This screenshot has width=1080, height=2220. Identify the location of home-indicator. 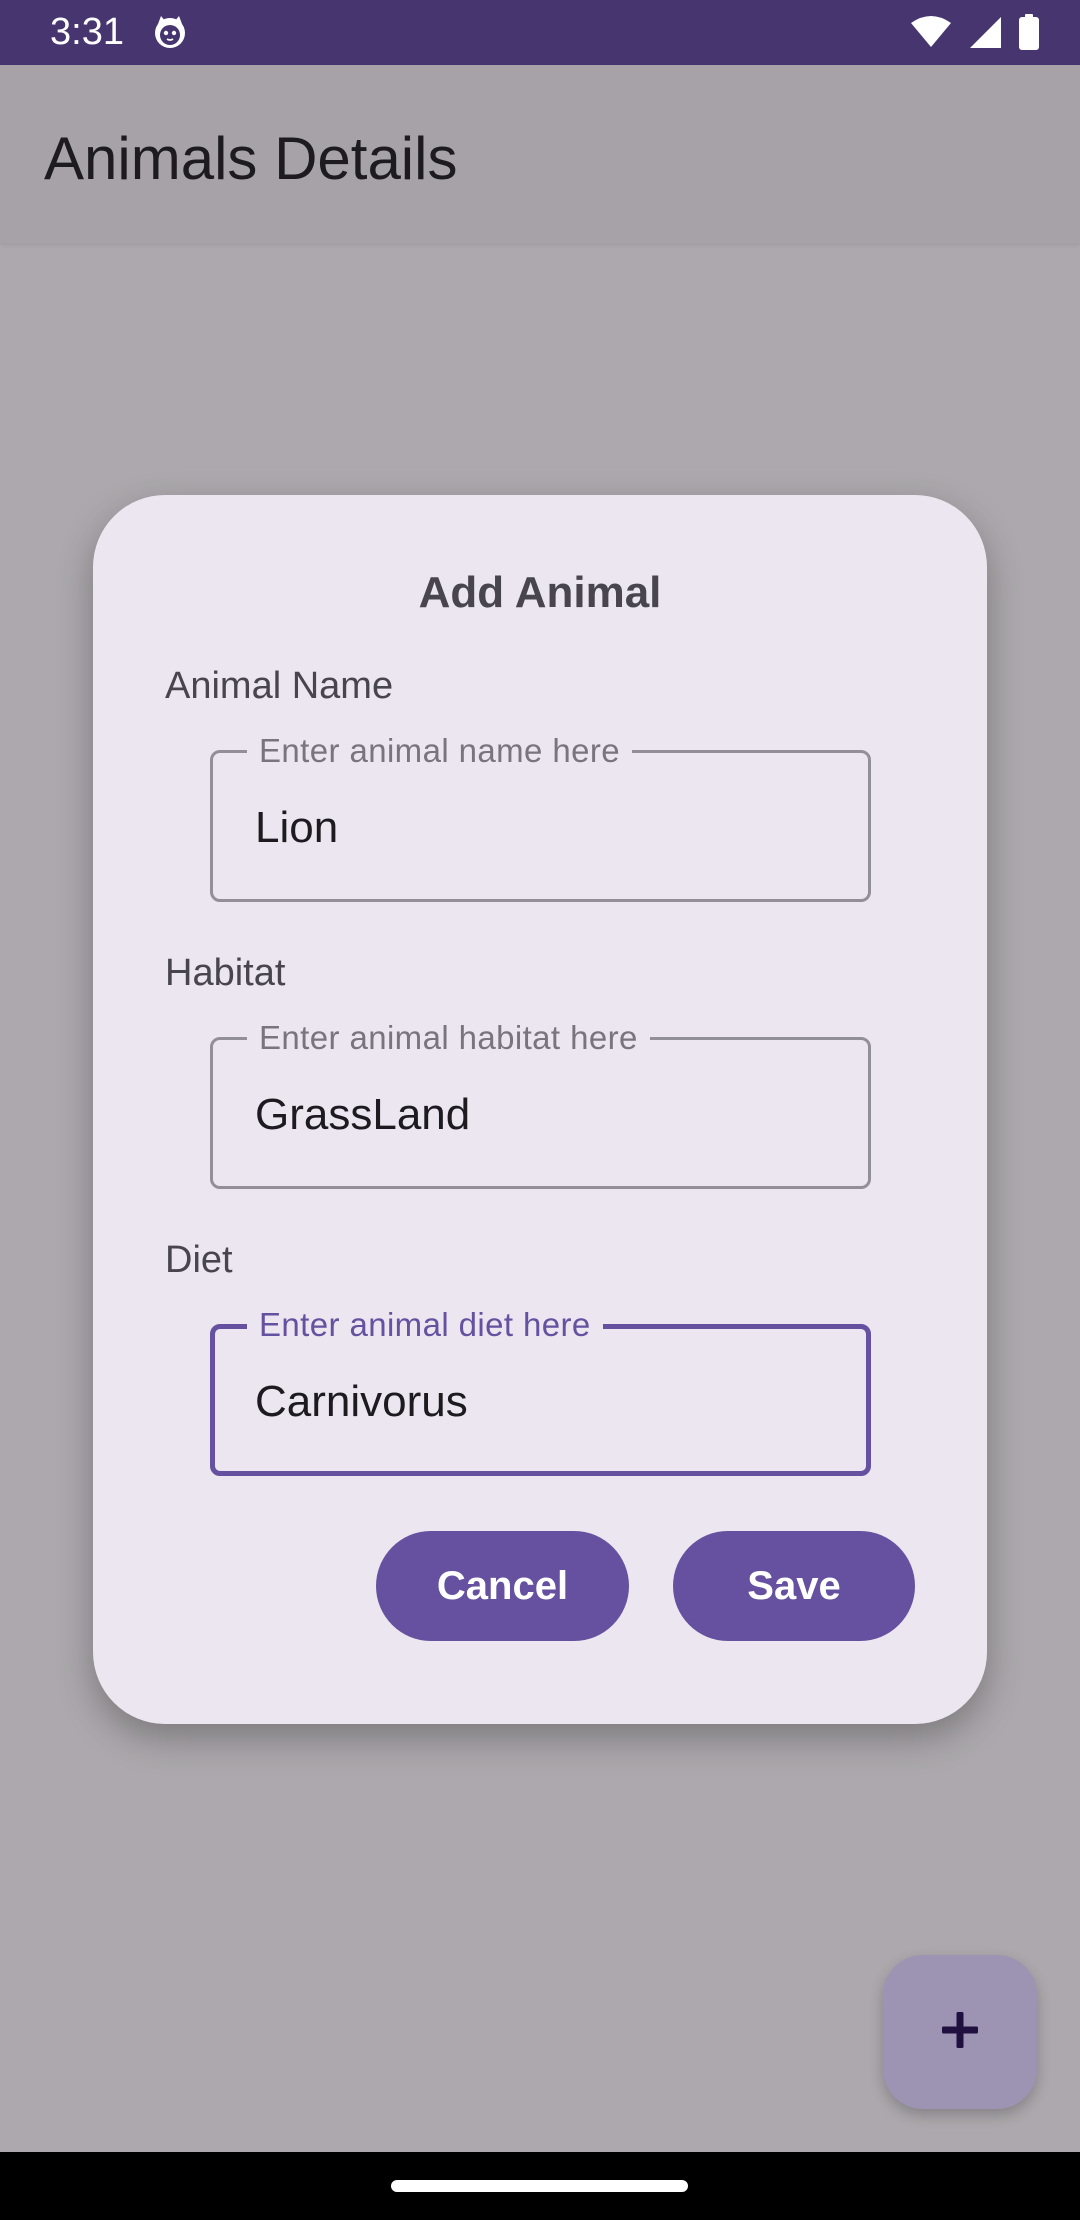
(539, 2186).